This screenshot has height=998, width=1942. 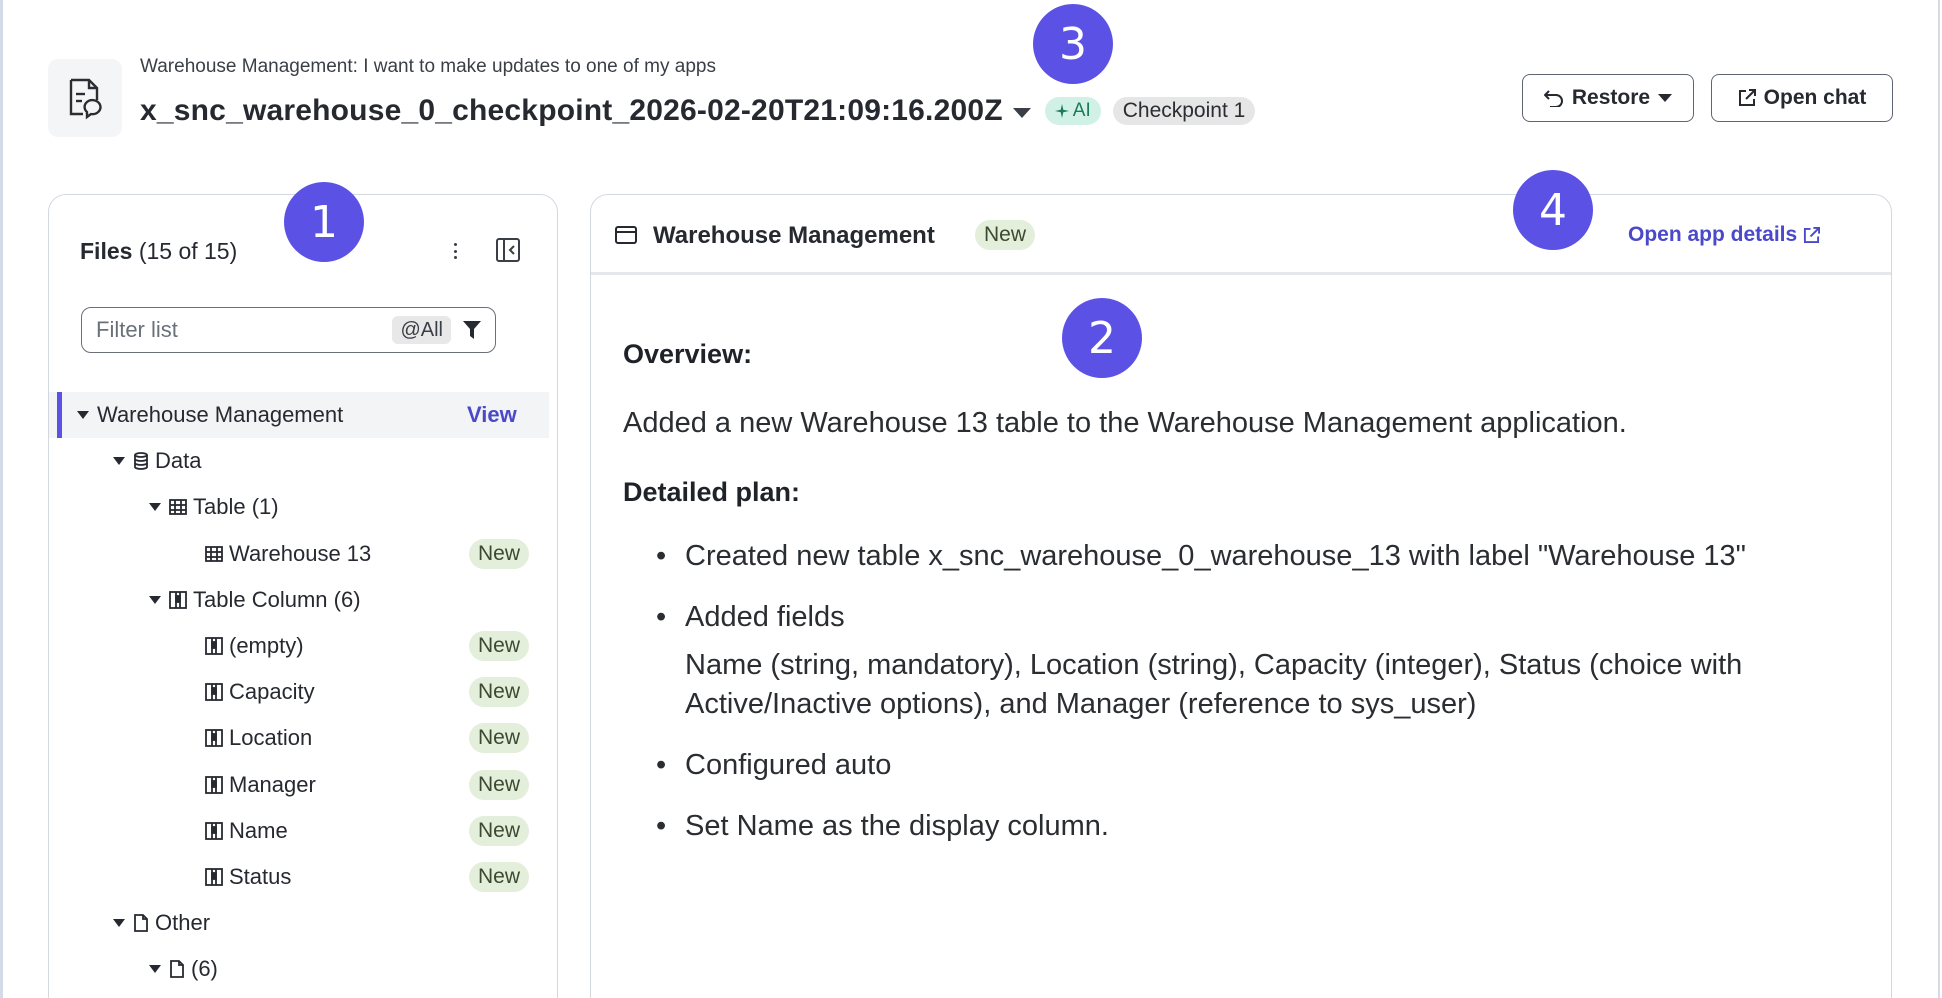 What do you see at coordinates (1, 499) in the screenshot?
I see `window-left-border` at bounding box center [1, 499].